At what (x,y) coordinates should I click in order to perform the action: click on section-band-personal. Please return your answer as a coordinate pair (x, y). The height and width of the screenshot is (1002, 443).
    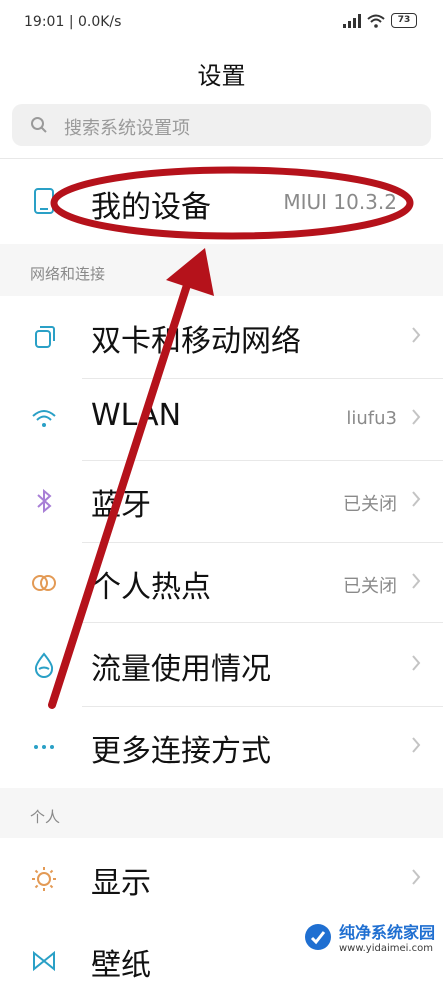
    Looking at the image, I should click on (221, 813).